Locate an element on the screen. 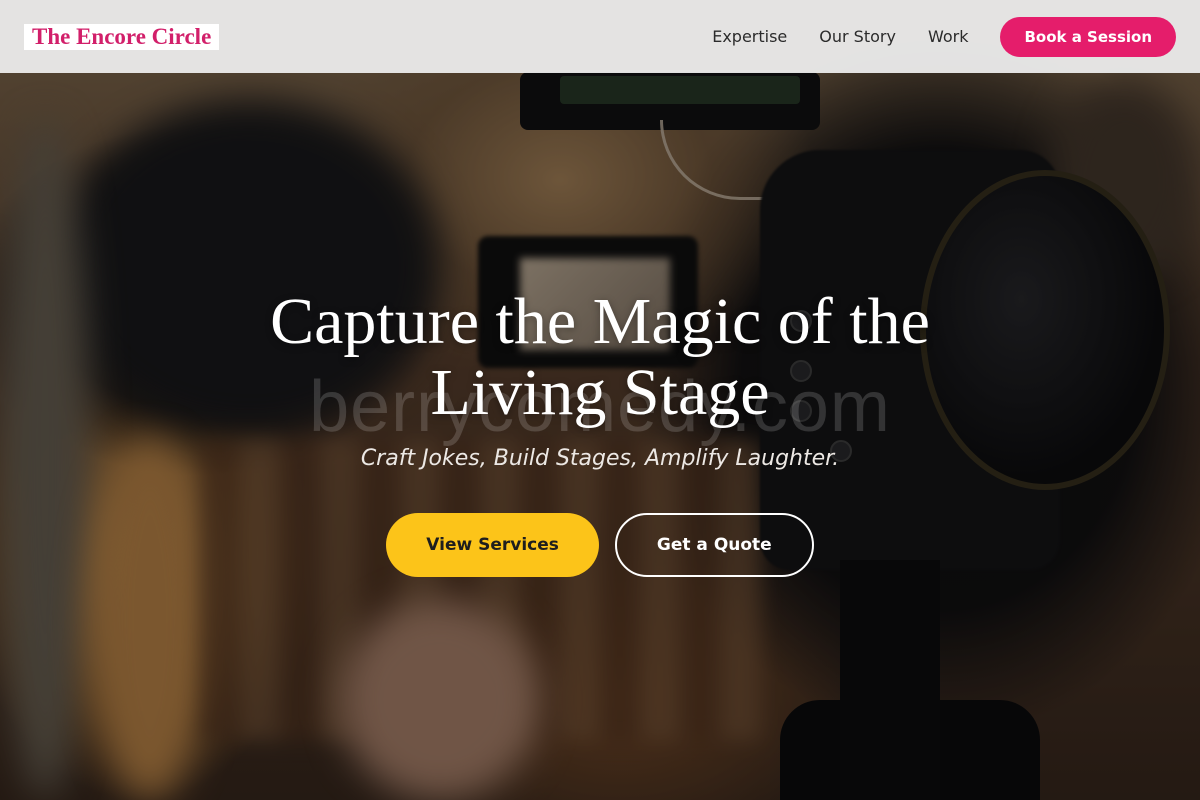  nav-link-work: Work is located at coordinates (948, 36).